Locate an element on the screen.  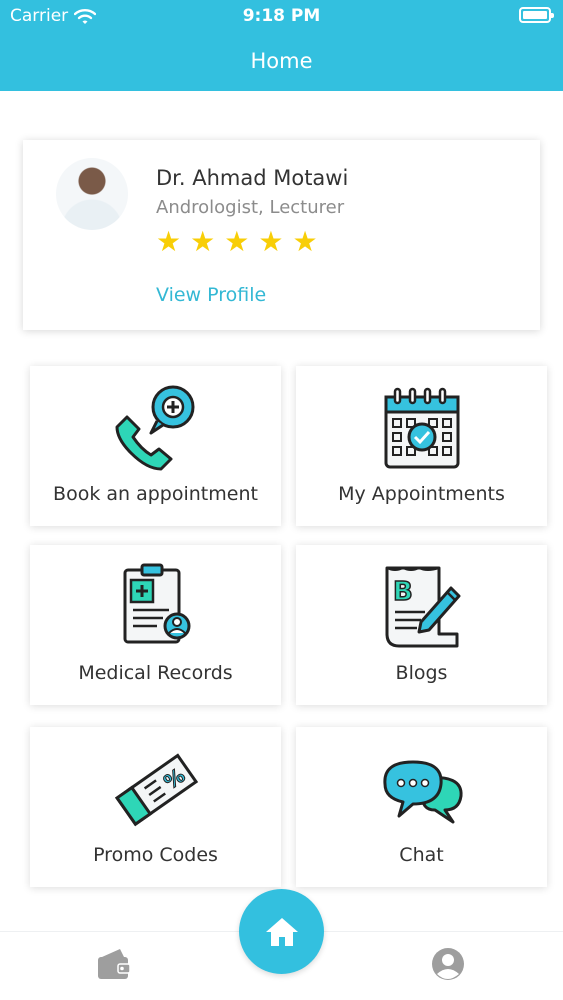
book-appointment-tile: Book an appointment is located at coordinates (155, 446).